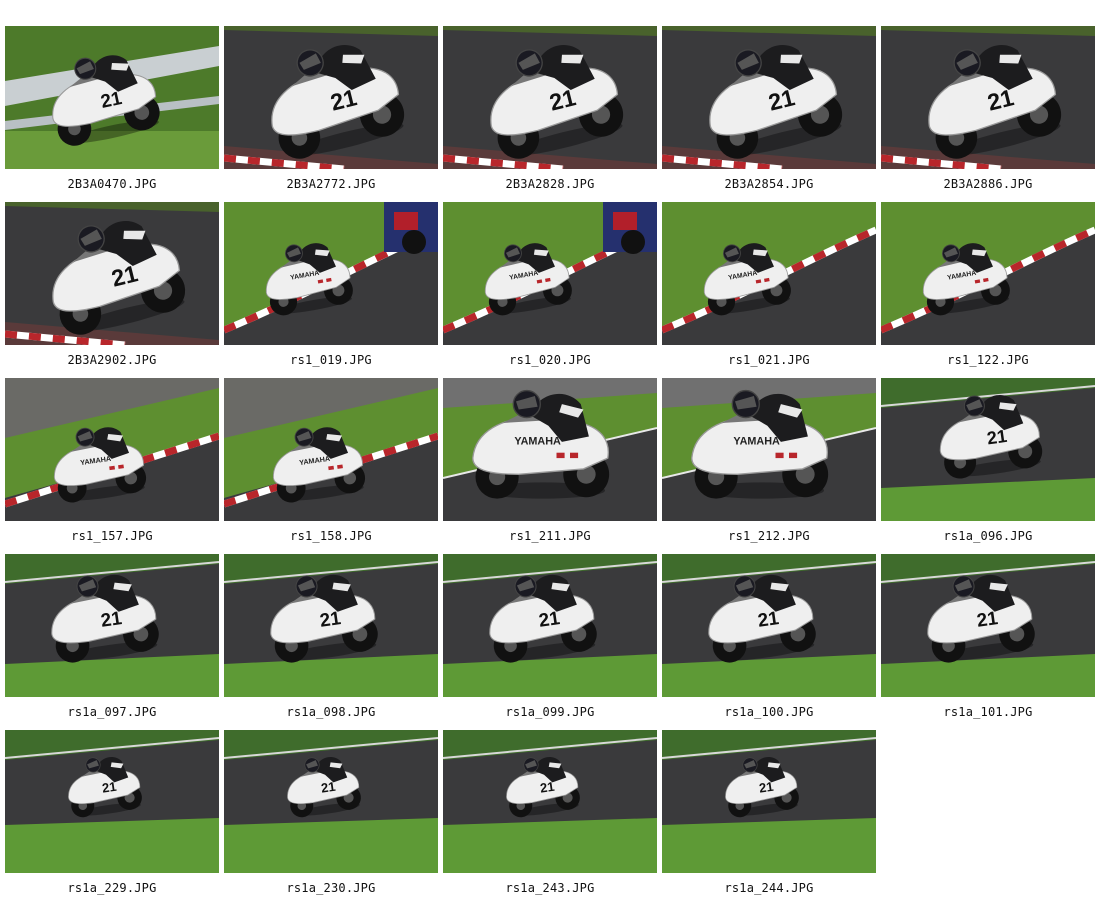 This screenshot has height=906, width=1100. Describe the element at coordinates (988, 537) in the screenshot. I see `thumbnail-filename: rs1a_096.JPG` at that location.